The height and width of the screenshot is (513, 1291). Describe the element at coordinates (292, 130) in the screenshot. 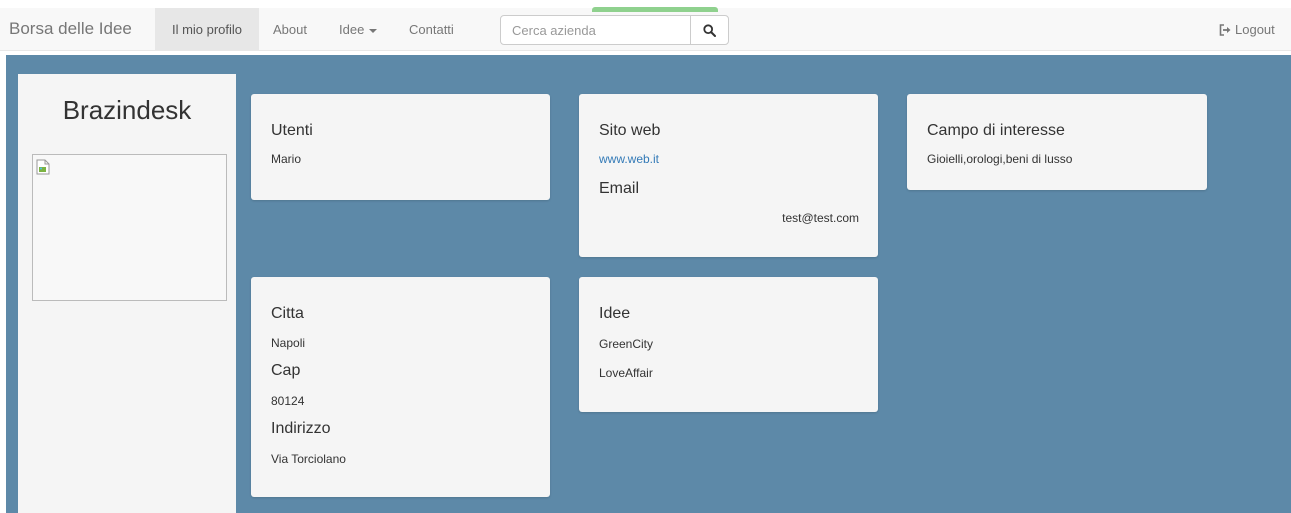

I see `utenti-title: Utenti` at that location.